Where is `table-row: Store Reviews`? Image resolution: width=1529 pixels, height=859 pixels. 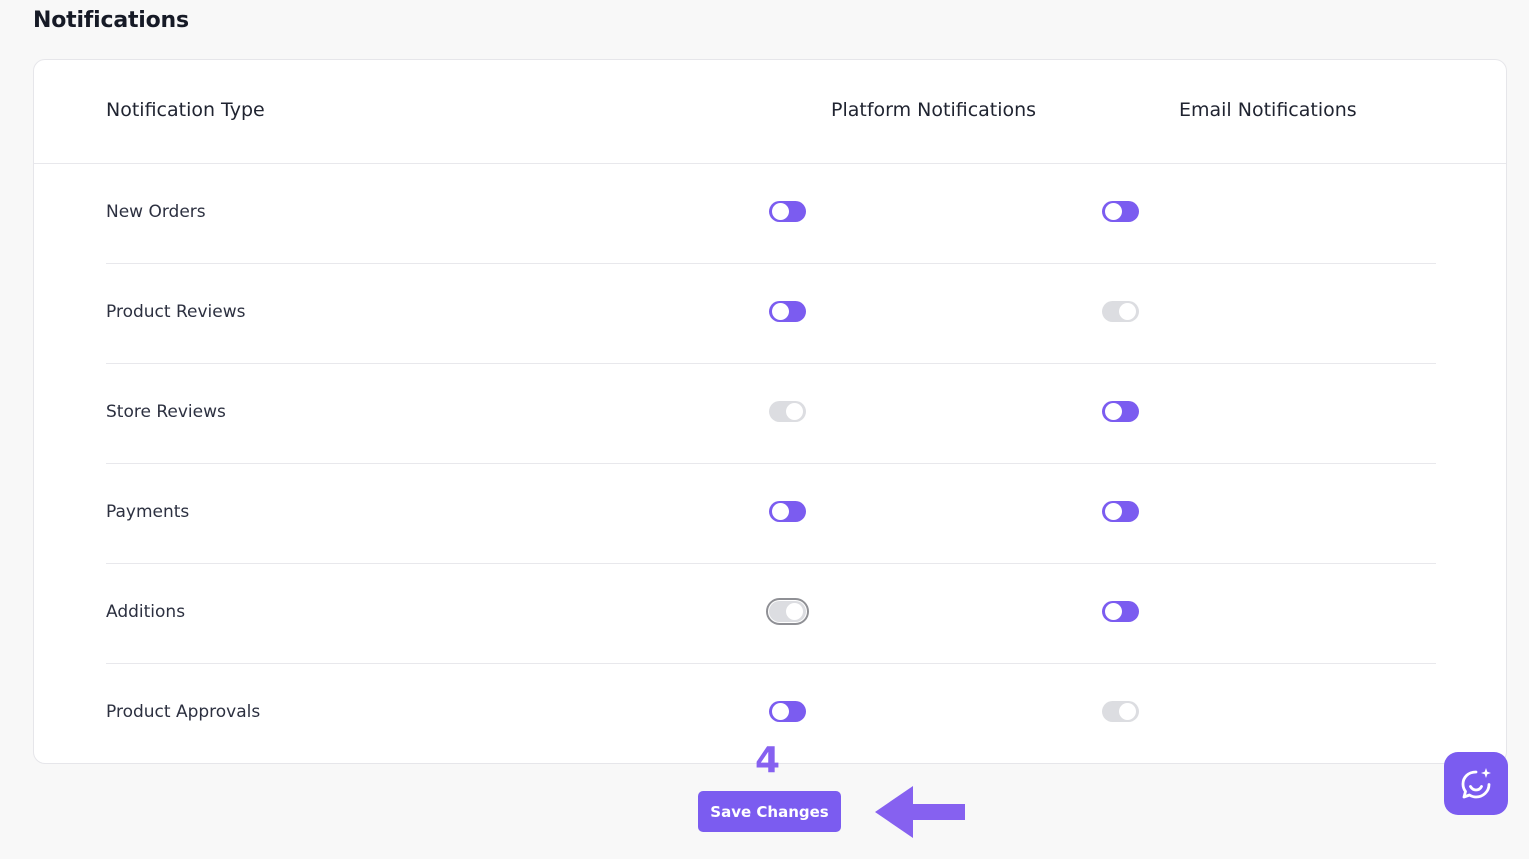
table-row: Store Reviews is located at coordinates (771, 414).